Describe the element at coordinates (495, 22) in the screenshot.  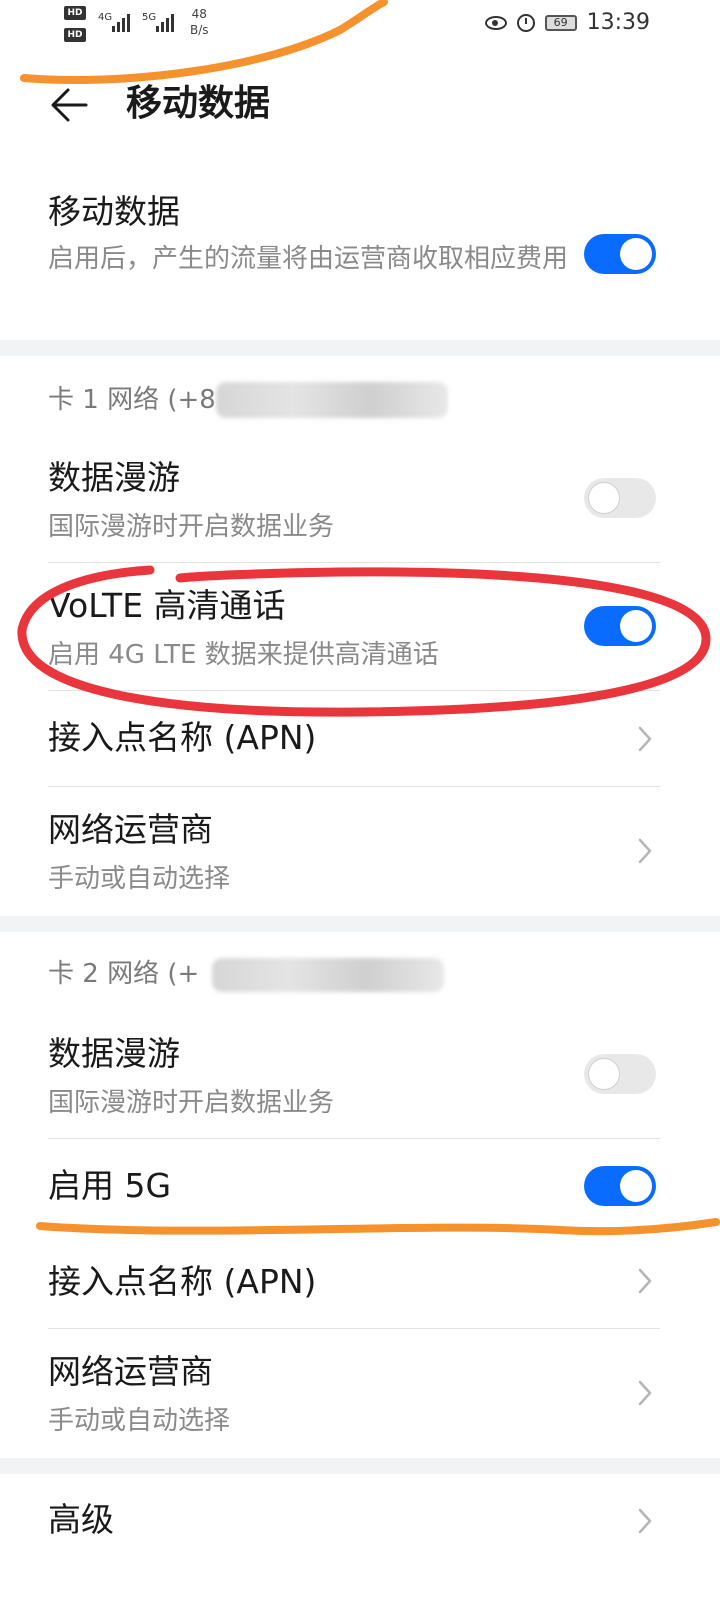
I see `eye-comfort-icon` at that location.